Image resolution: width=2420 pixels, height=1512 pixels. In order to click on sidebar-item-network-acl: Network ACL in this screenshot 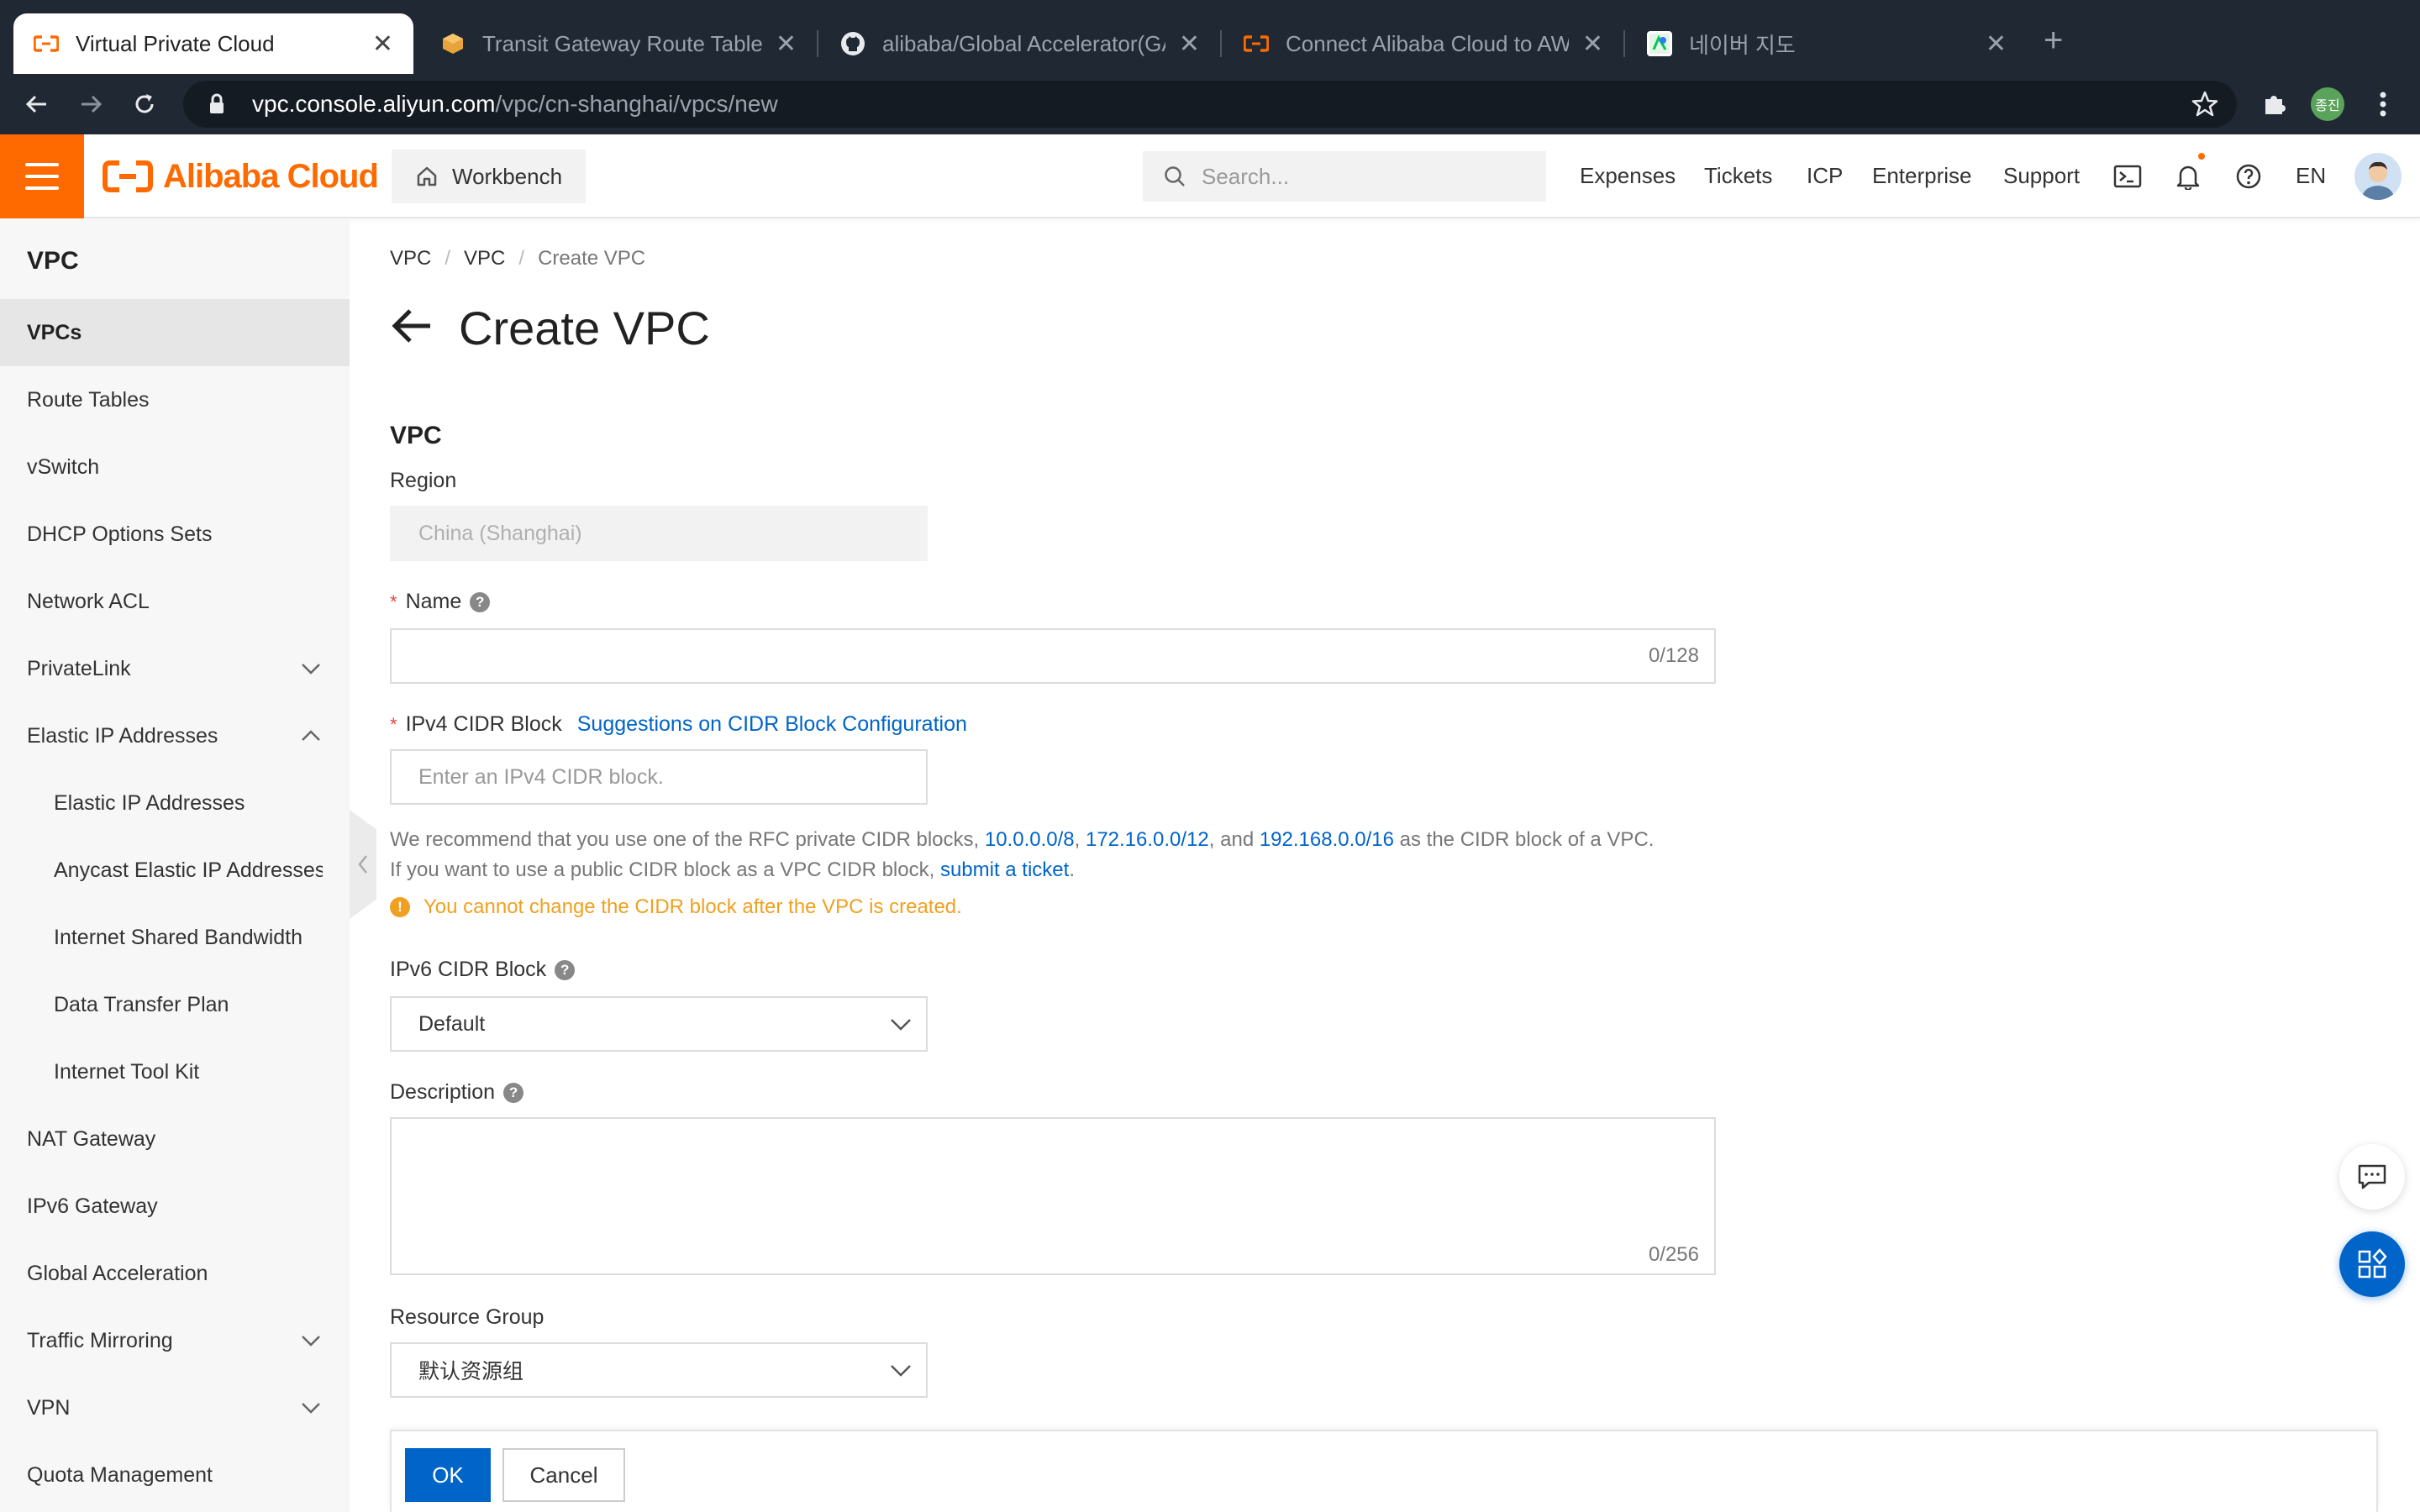, I will do `click(175, 601)`.